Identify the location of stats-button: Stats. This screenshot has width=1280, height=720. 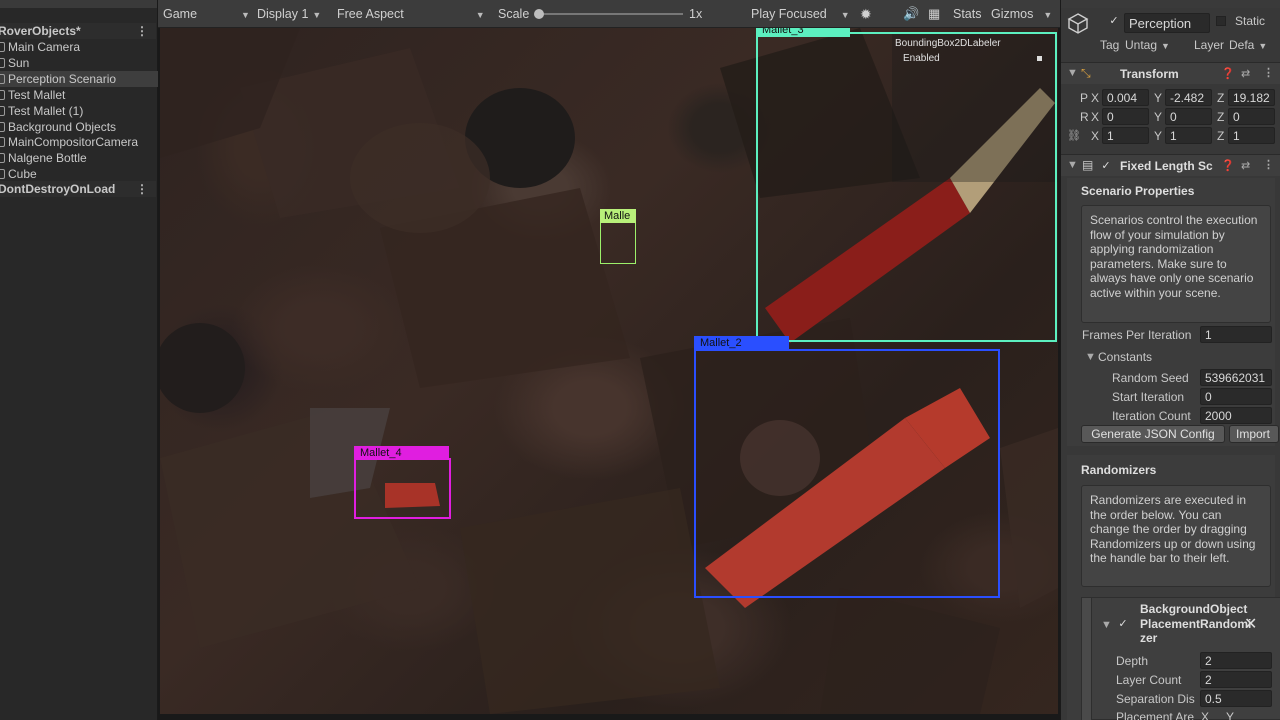
(967, 14).